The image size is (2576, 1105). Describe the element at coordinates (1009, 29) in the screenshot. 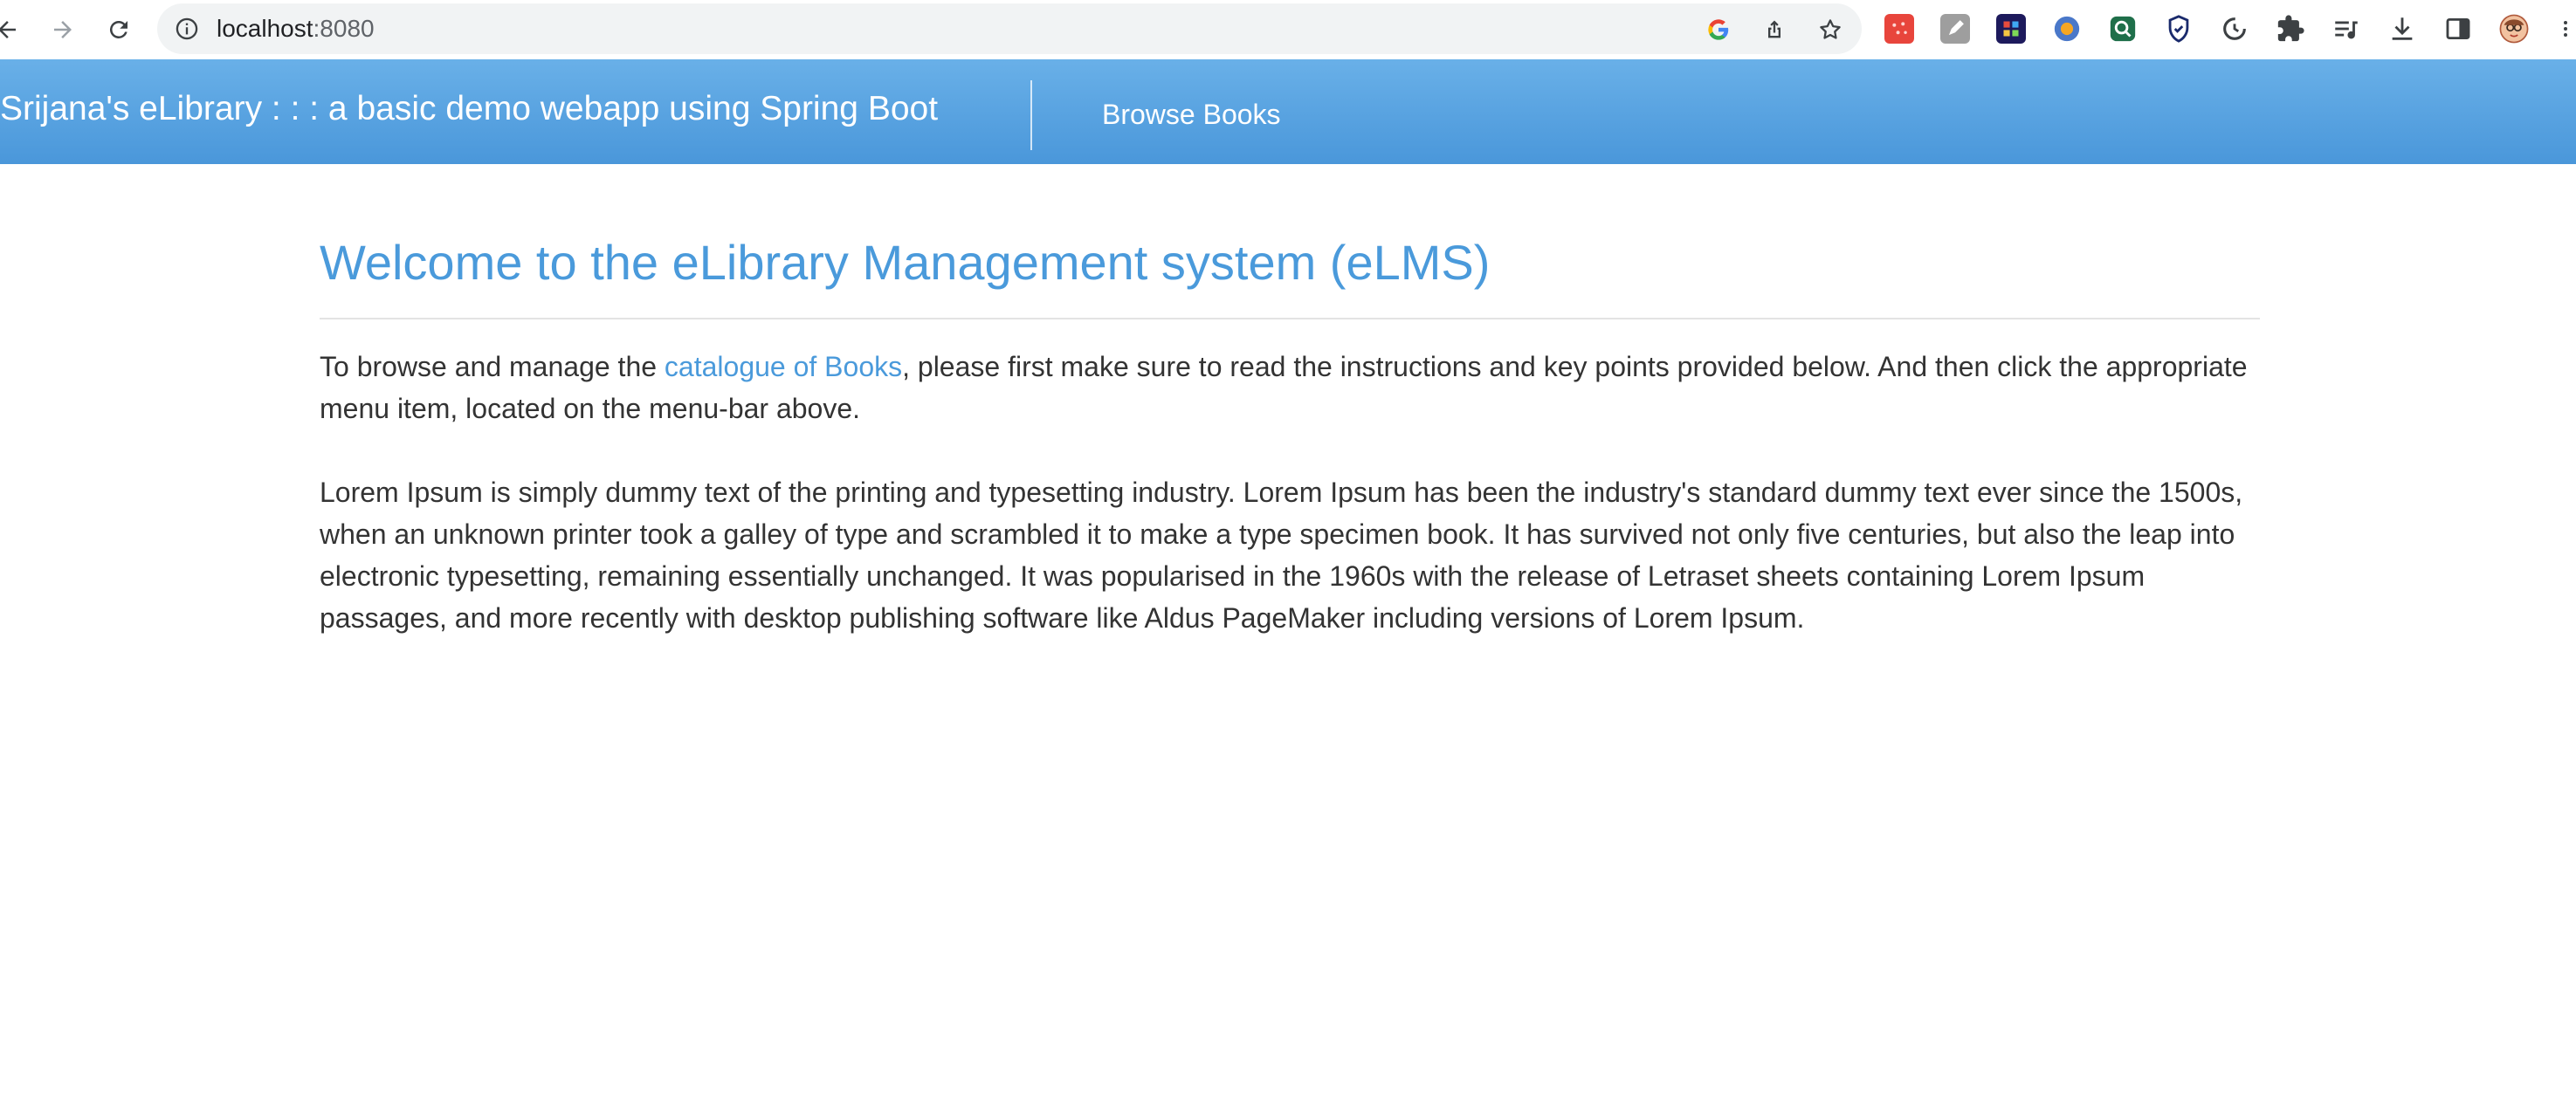

I see `address-bar: localhost:8080` at that location.